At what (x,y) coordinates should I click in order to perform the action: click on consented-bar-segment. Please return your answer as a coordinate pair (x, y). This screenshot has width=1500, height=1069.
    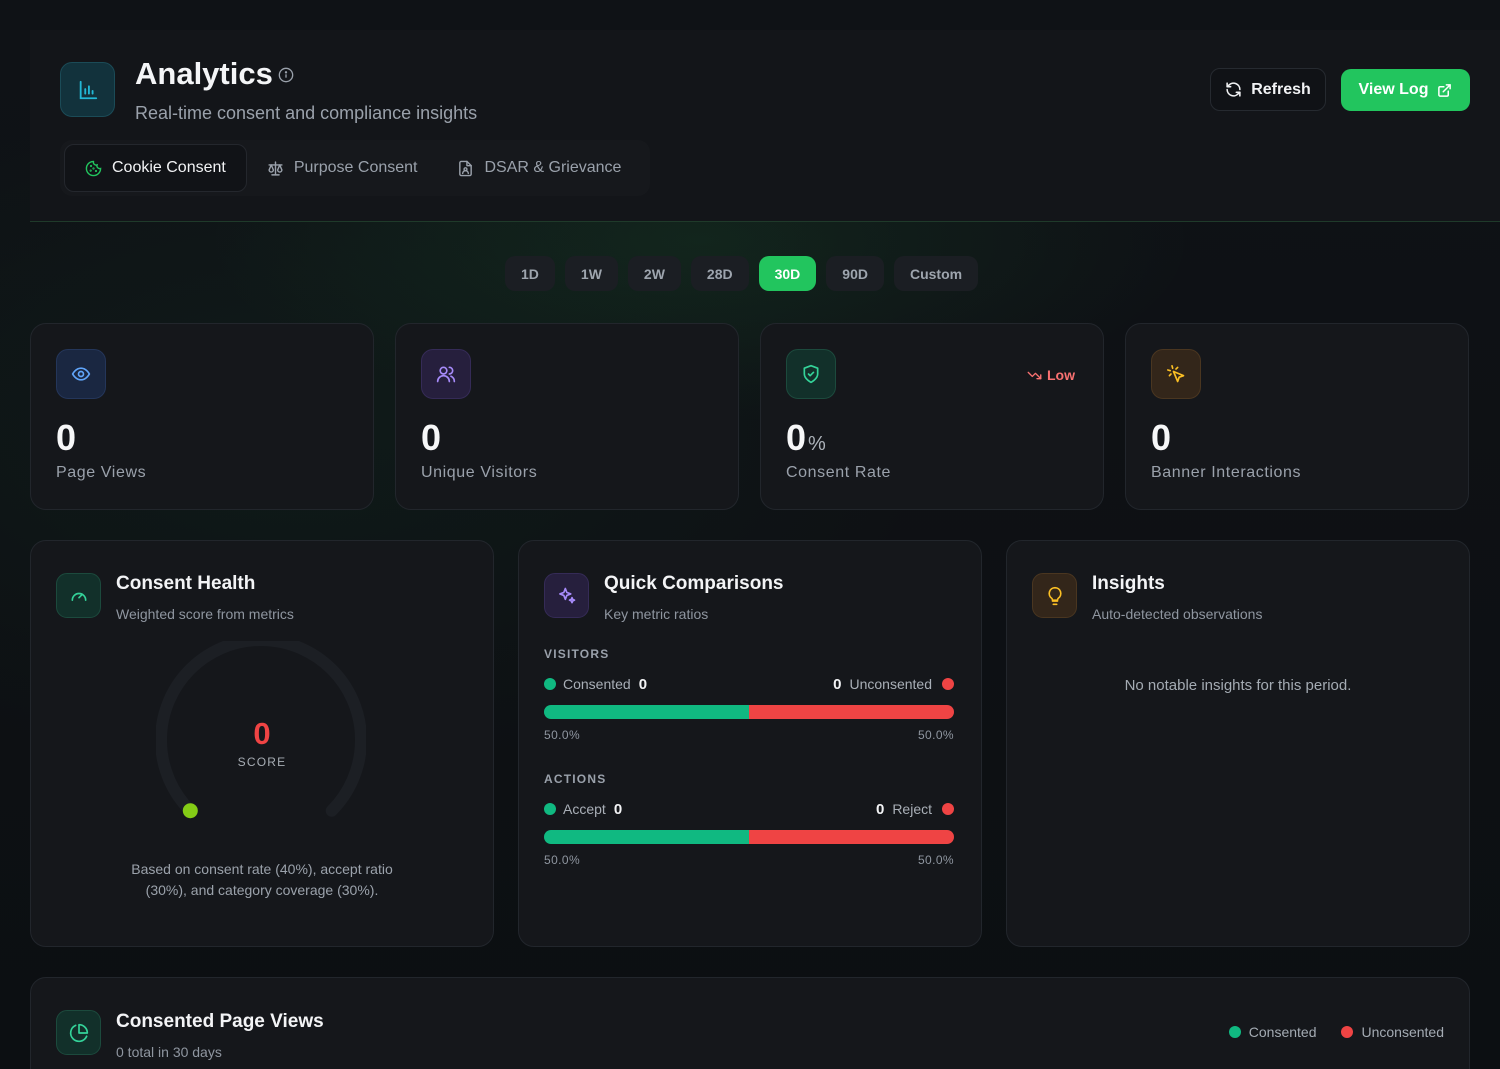
    Looking at the image, I should click on (646, 712).